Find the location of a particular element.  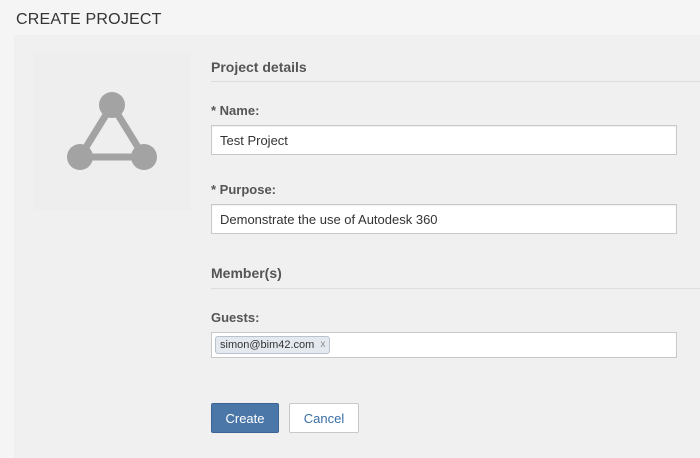

guest-tag-email: simon@bim42.com is located at coordinates (267, 345).